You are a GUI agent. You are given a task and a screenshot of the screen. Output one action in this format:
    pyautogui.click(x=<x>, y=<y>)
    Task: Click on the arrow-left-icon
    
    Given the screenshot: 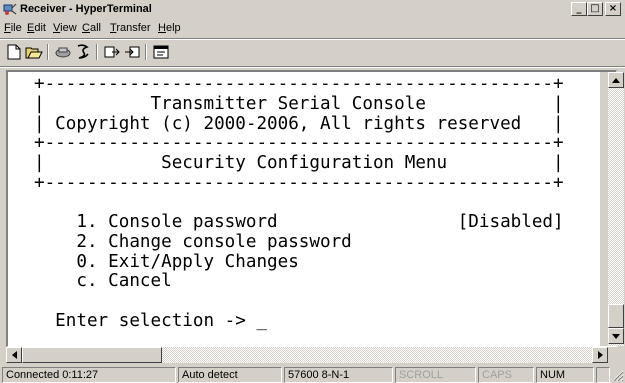 What is the action you would take?
    pyautogui.click(x=14, y=355)
    